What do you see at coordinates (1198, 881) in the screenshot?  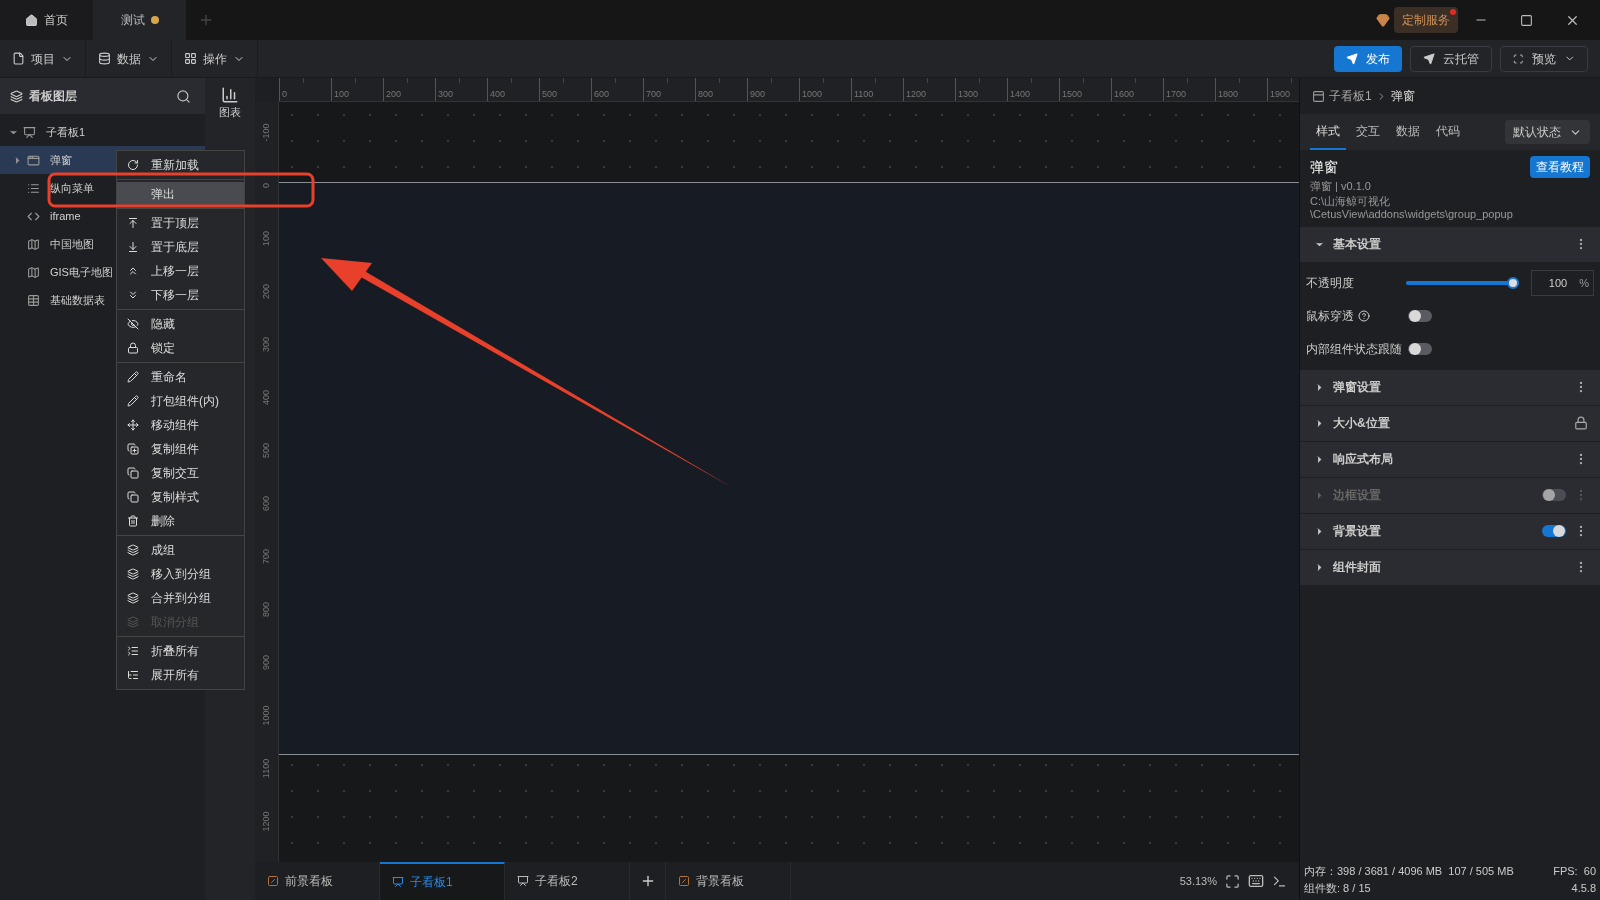 I see `zoom-level: 53.13%` at bounding box center [1198, 881].